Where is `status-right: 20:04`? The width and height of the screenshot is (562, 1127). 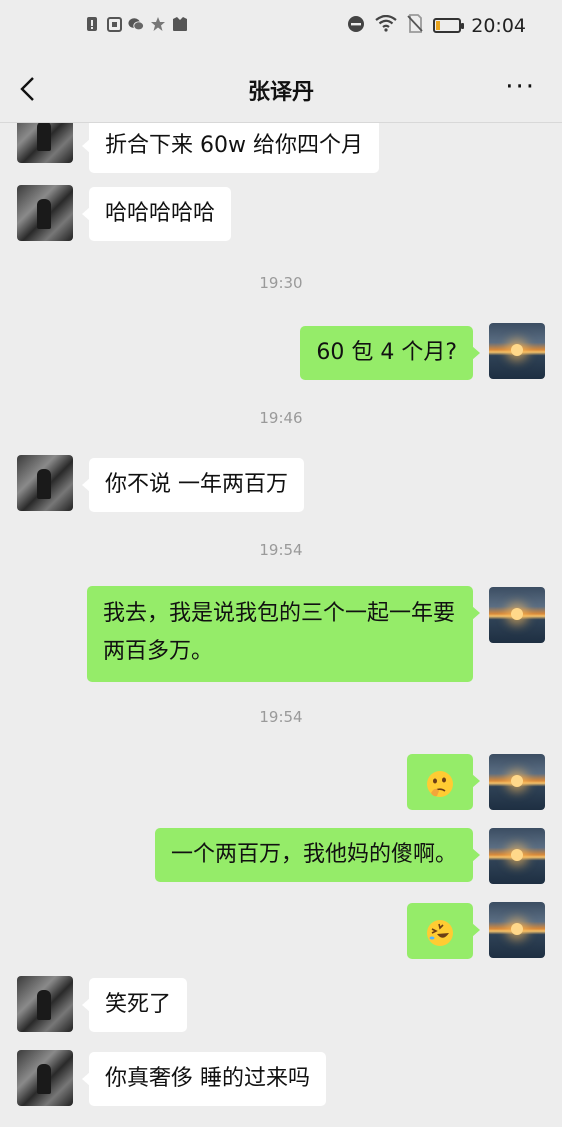
status-right: 20:04 is located at coordinates (436, 25).